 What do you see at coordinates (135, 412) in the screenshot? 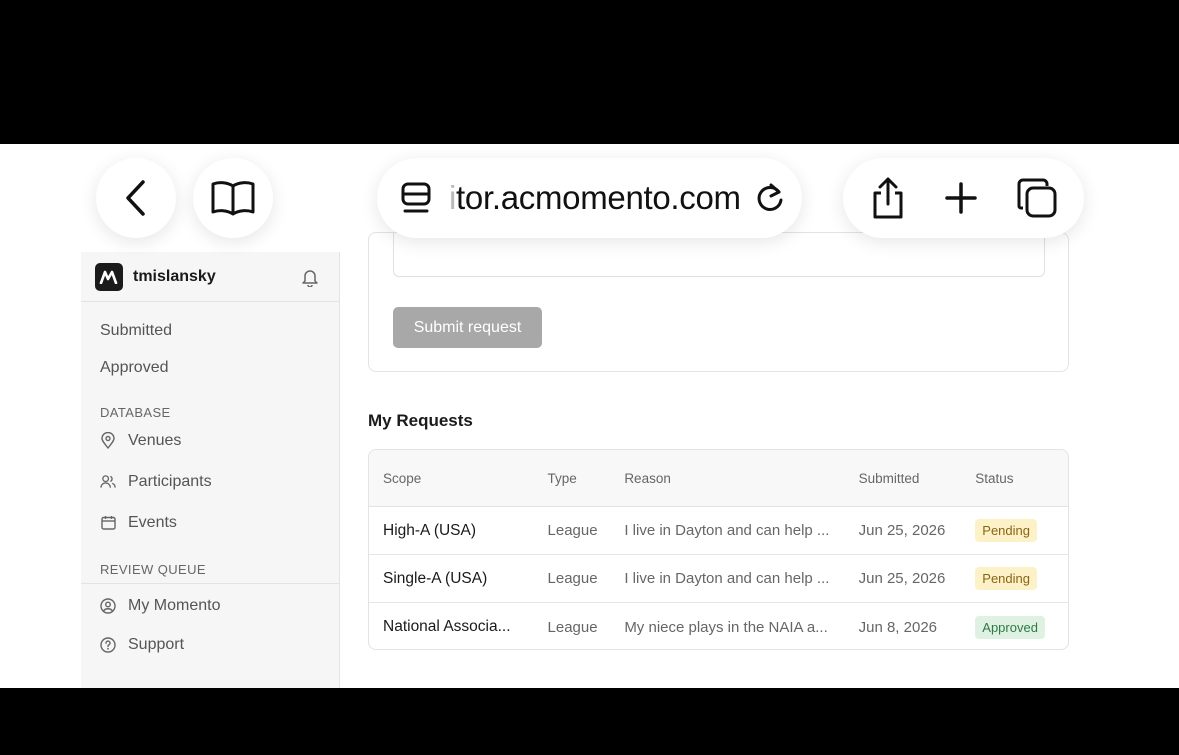
I see `section-label-database: DATABASE` at bounding box center [135, 412].